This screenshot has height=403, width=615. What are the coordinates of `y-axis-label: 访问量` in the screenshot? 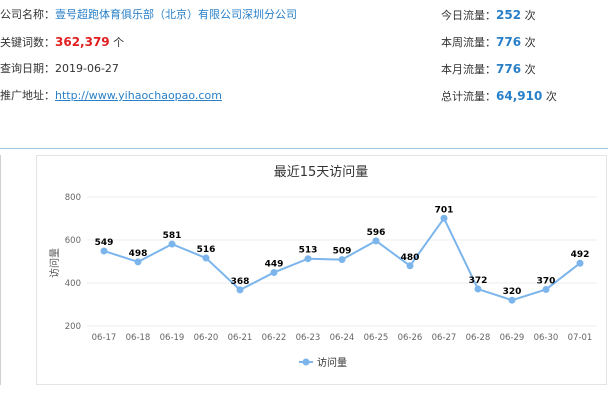 It's located at (54, 263).